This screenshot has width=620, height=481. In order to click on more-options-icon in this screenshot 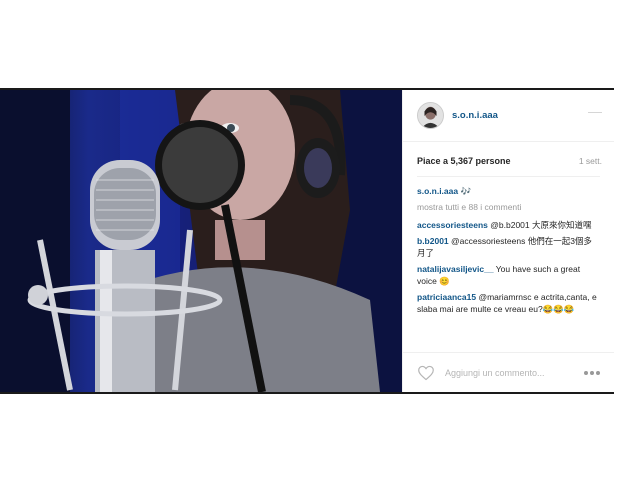, I will do `click(592, 372)`.